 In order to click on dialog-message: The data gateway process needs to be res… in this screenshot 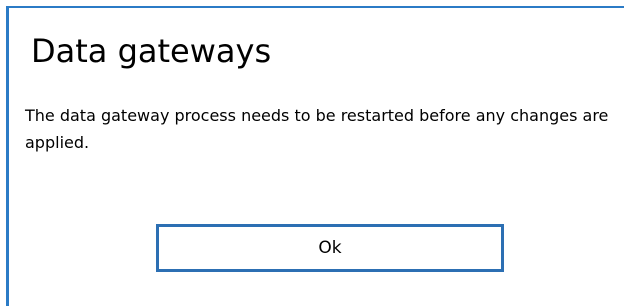, I will do `click(317, 129)`.